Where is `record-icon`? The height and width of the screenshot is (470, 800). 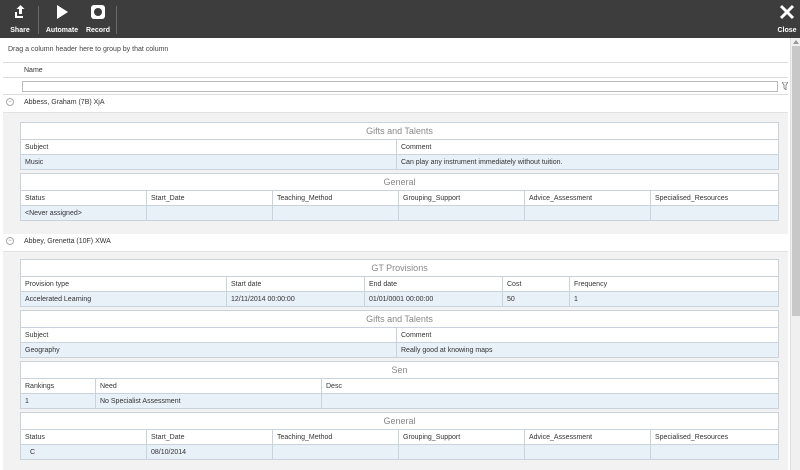
record-icon is located at coordinates (98, 12).